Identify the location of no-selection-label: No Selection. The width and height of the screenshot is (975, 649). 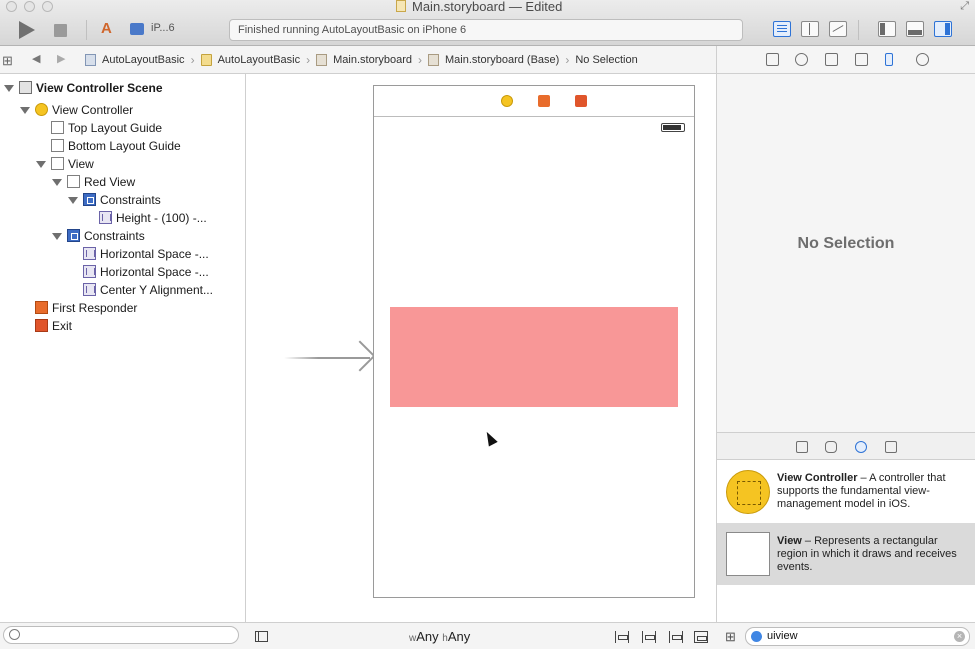
(846, 243).